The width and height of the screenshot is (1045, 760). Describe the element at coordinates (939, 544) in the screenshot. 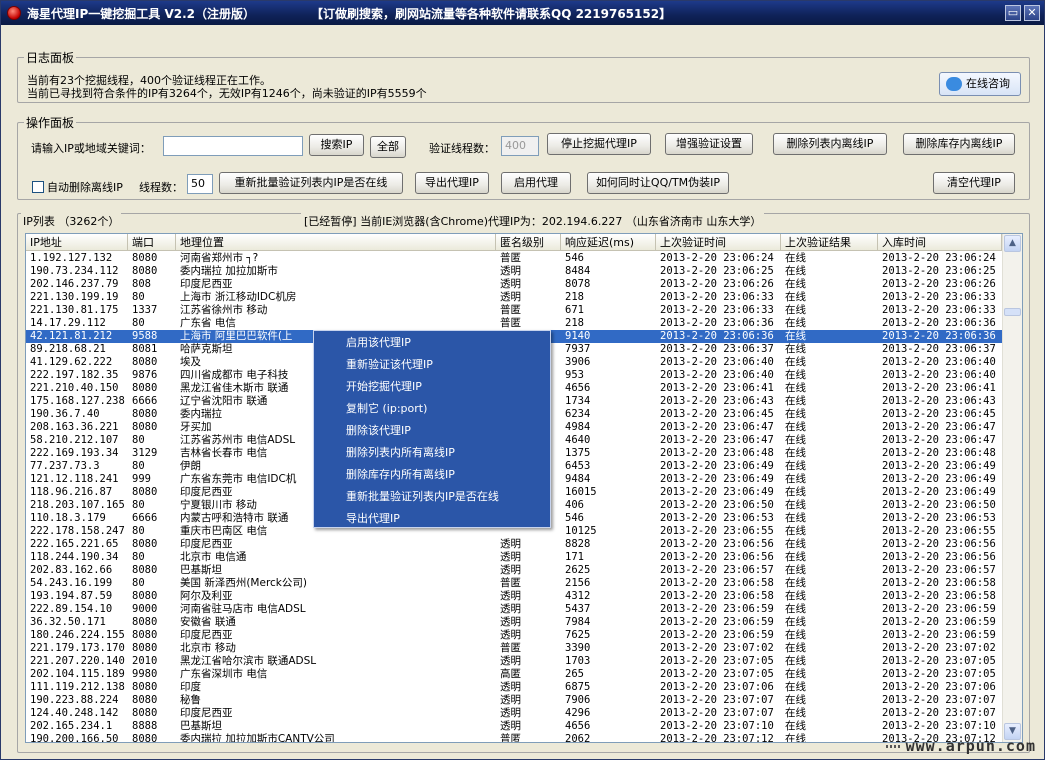

I see `cell-added-time: 2013-2-20 23:06:56` at that location.